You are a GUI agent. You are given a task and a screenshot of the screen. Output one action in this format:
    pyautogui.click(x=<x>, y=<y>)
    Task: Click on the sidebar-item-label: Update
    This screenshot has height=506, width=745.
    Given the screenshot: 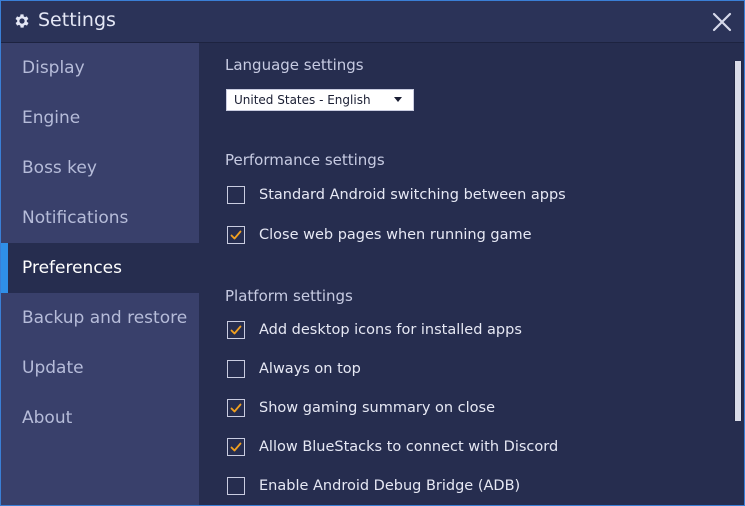 What is the action you would take?
    pyautogui.click(x=53, y=368)
    